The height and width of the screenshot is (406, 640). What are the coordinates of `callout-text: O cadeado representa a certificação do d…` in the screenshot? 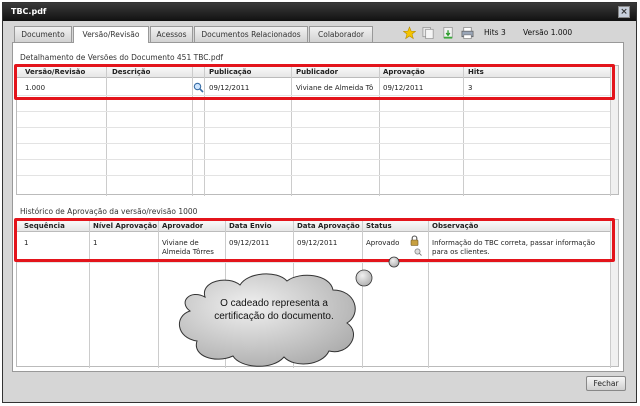 It's located at (274, 310).